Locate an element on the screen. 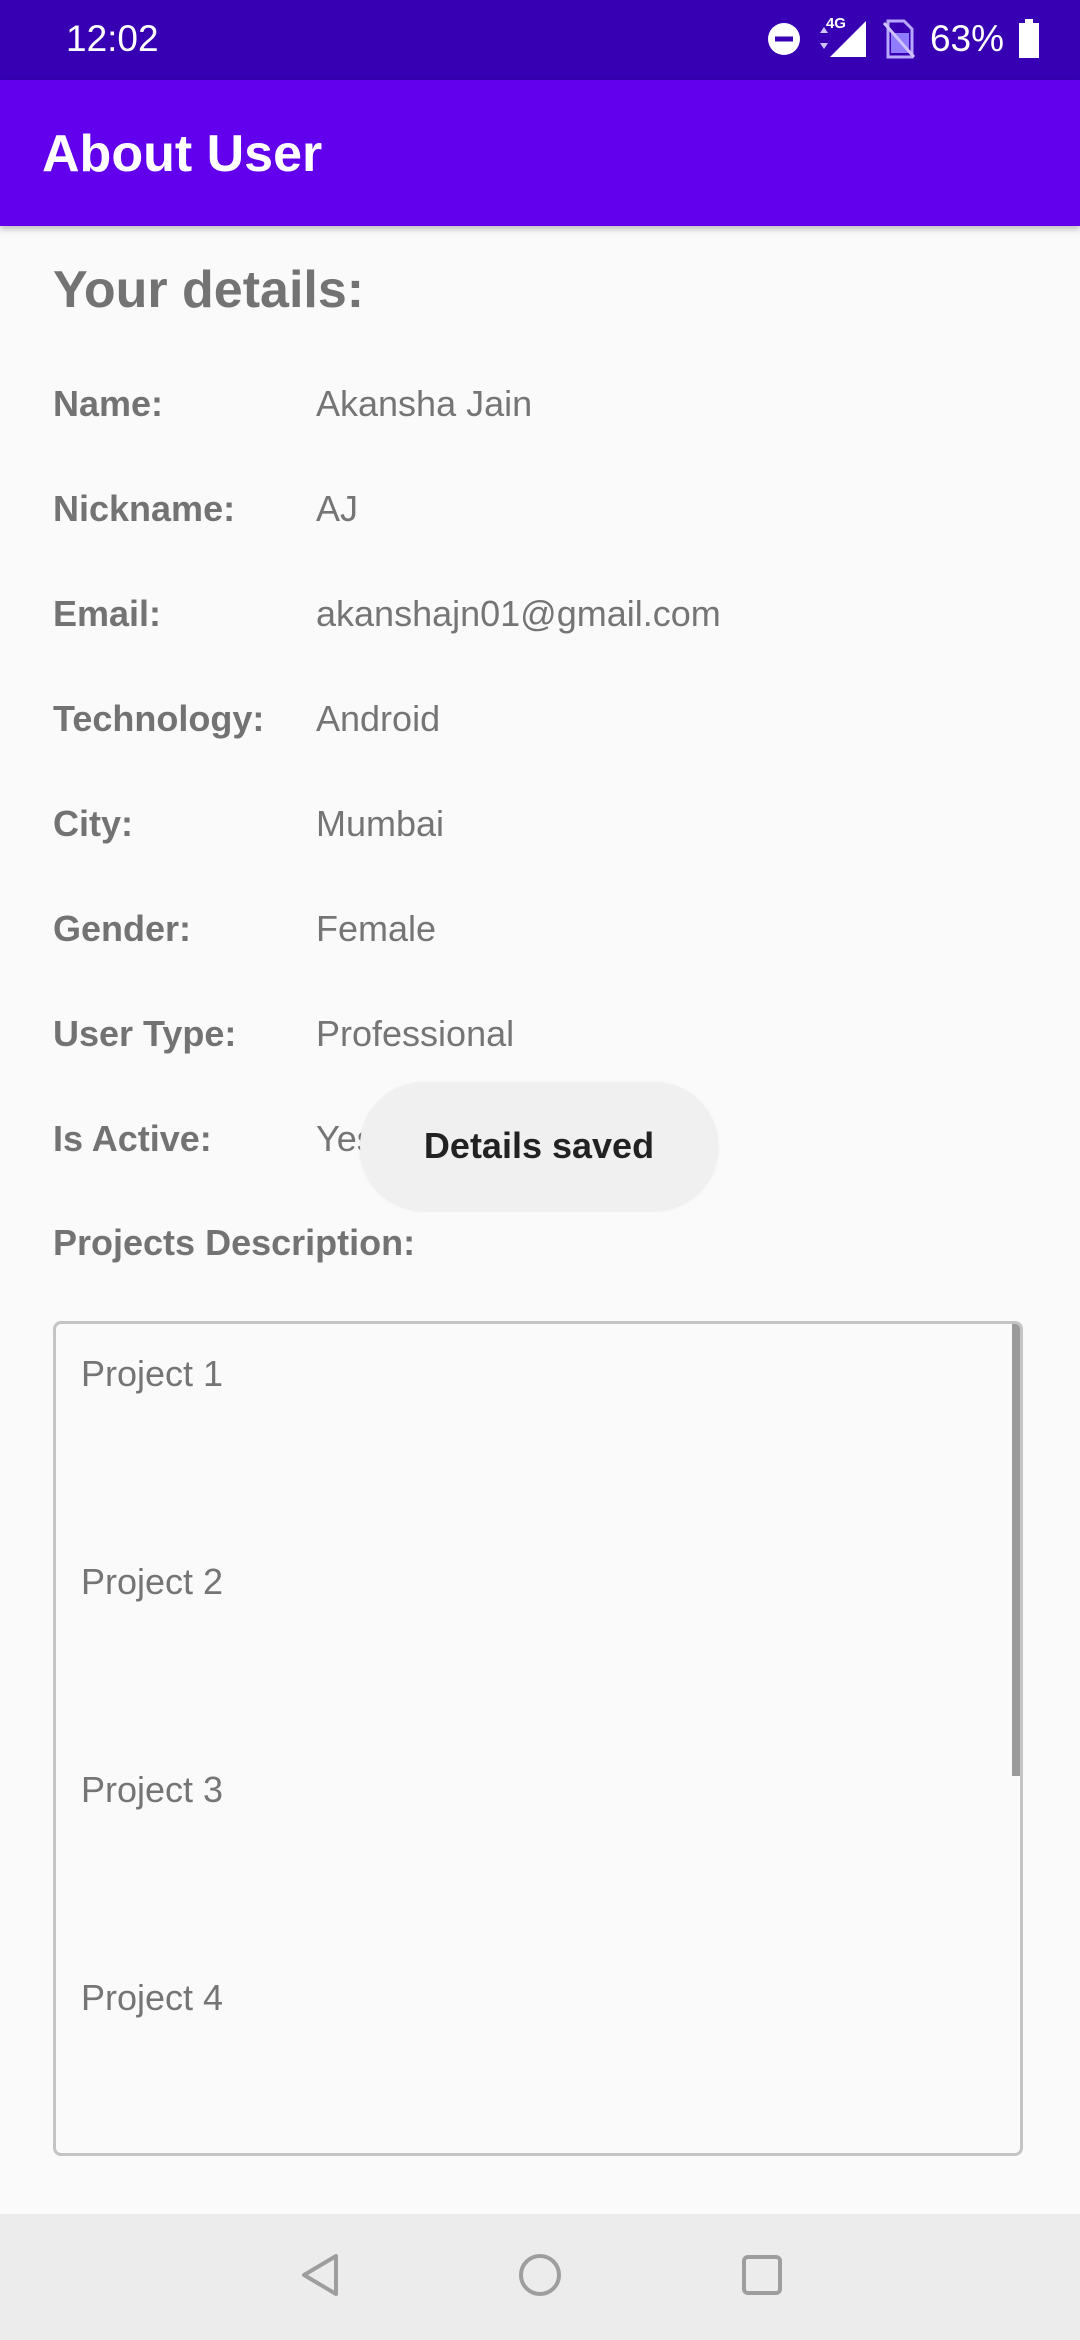  detail-row-city: City: Mumbai is located at coordinates (543, 824).